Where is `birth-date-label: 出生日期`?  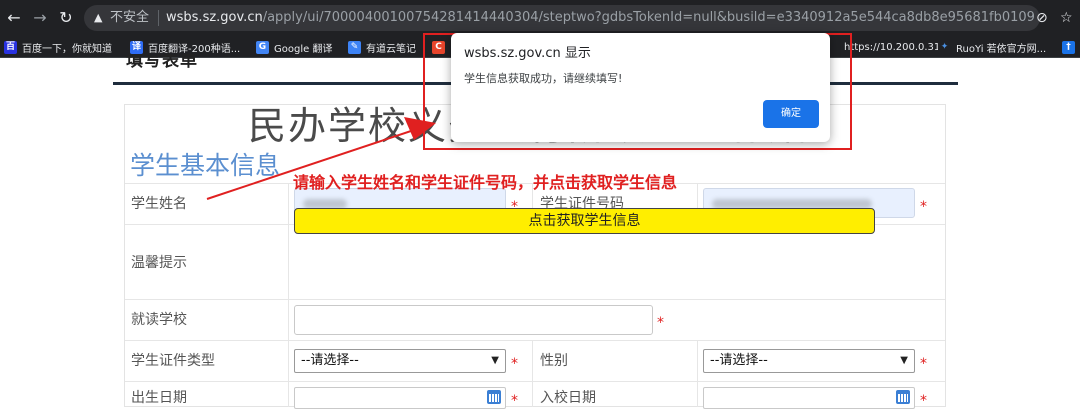
birth-date-label: 出生日期 is located at coordinates (159, 398).